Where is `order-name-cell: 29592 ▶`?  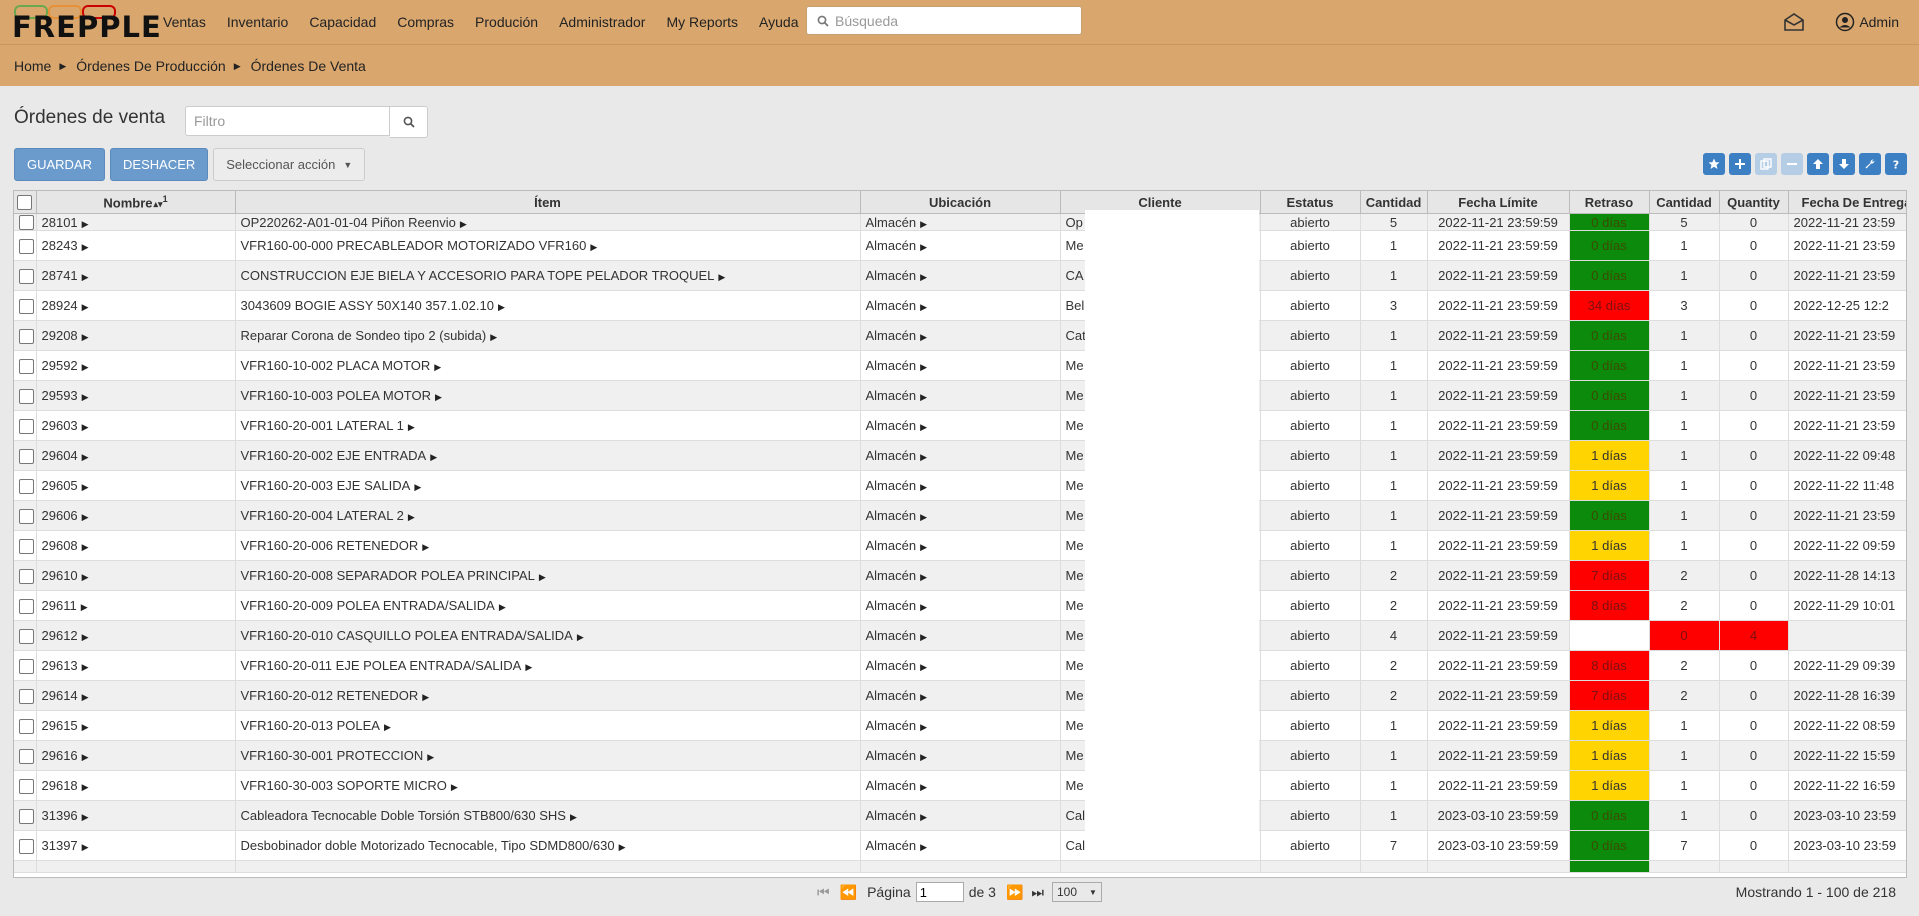
order-name-cell: 29592 ▶ is located at coordinates (136, 366).